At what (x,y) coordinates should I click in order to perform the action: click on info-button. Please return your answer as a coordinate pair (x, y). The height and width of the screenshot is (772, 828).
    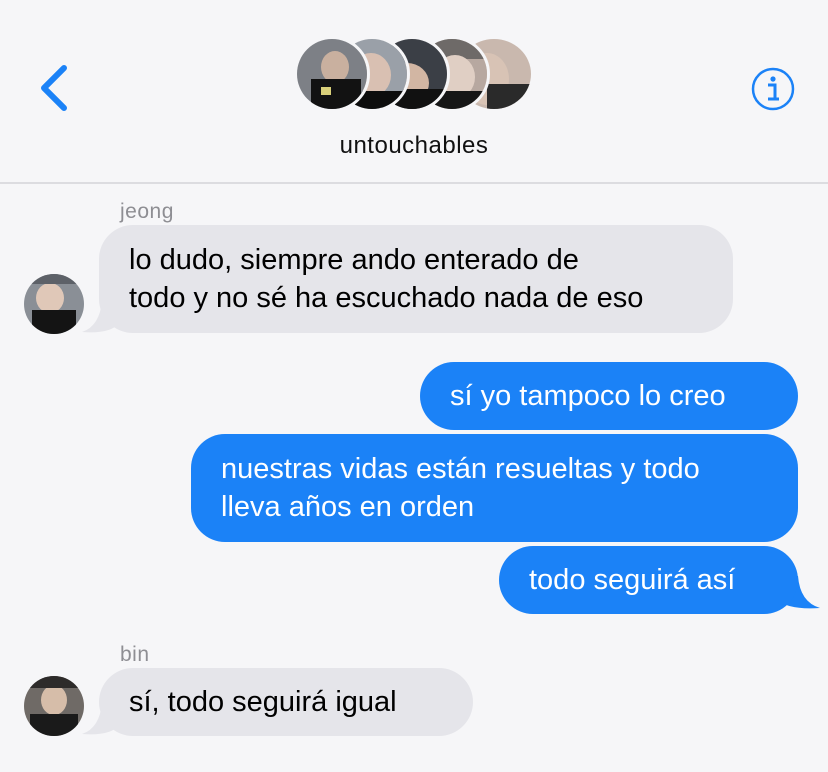
    Looking at the image, I should click on (773, 89).